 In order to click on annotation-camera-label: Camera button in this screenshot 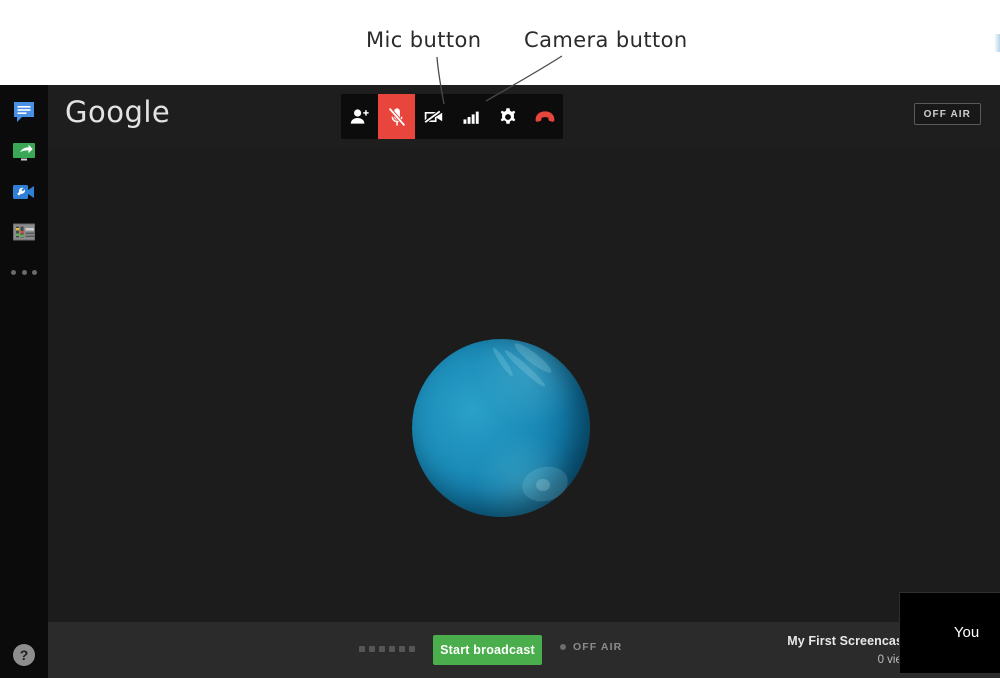, I will do `click(606, 40)`.